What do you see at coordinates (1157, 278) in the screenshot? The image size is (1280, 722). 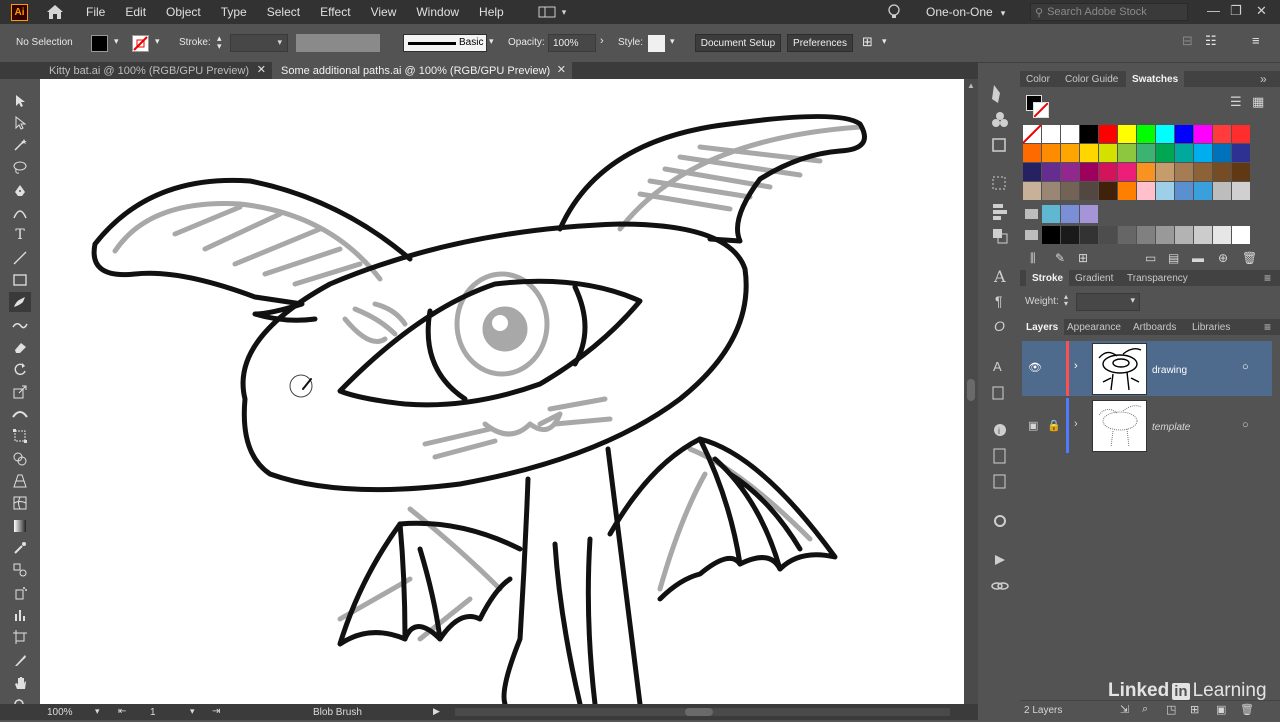 I see `tab-transparency: Transparency` at bounding box center [1157, 278].